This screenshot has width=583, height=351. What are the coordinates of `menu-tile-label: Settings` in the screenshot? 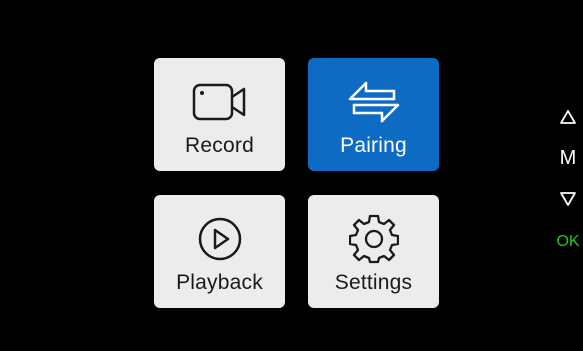 It's located at (373, 282).